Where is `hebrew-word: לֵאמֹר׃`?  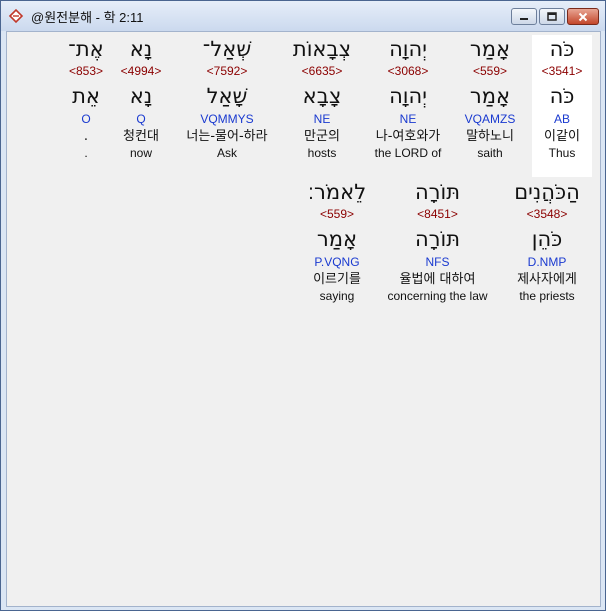
hebrew-word: לֵאמֹר׃ is located at coordinates (337, 192).